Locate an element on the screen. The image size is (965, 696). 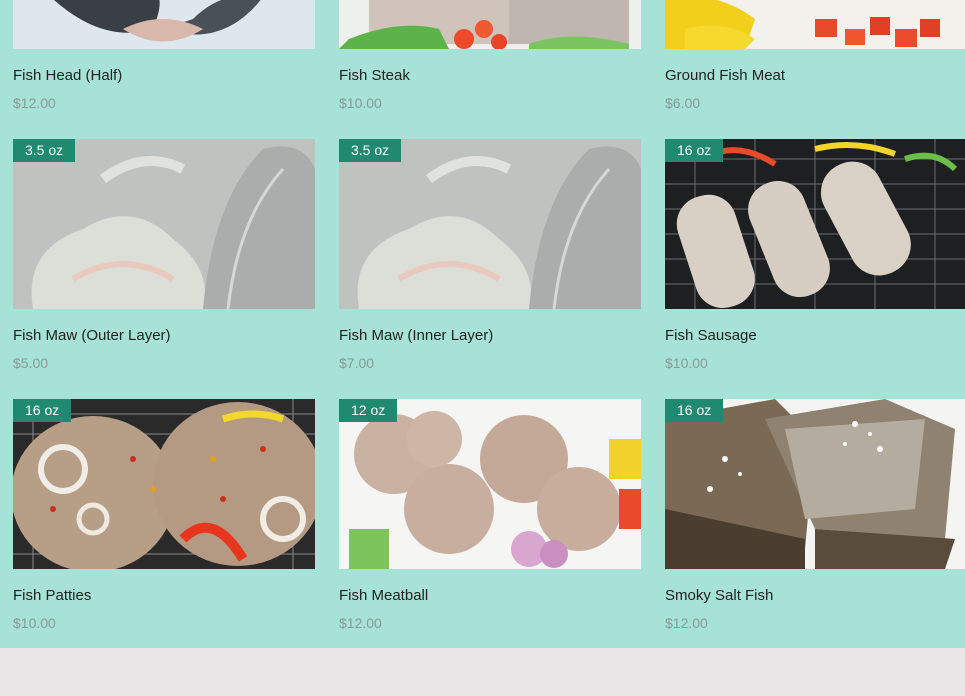
product-name: Fish Maw (Inner Layer) is located at coordinates (416, 335).